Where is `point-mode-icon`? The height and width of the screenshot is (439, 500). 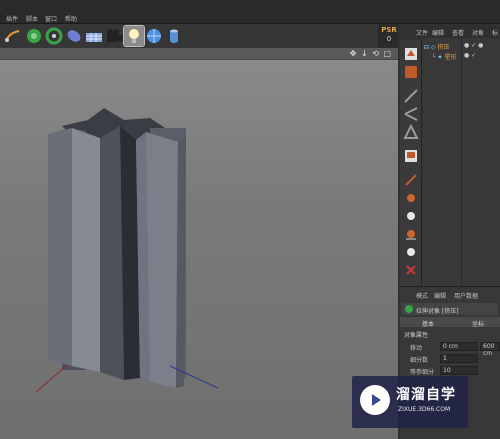
point-mode-icon is located at coordinates (411, 96).